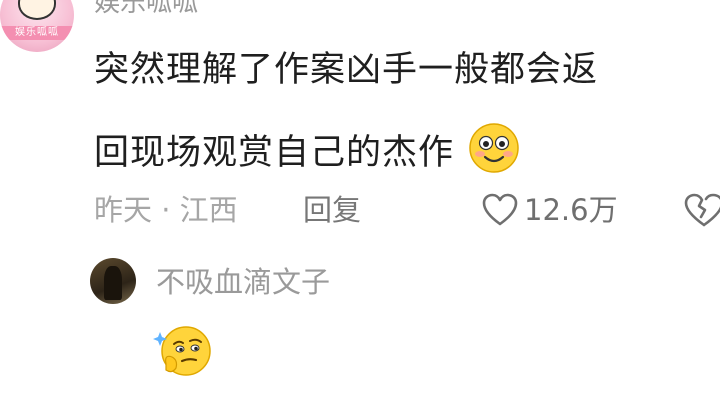  Describe the element at coordinates (702, 210) in the screenshot. I see `broken-heart-icon` at that location.